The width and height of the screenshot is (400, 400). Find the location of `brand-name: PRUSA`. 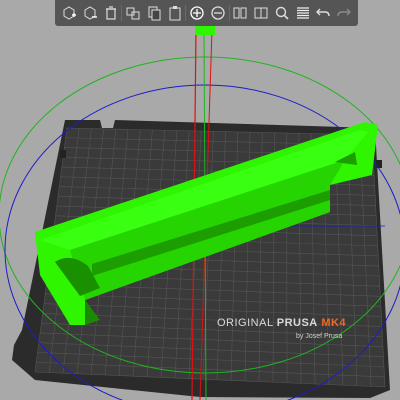

brand-name: PRUSA is located at coordinates (297, 323).